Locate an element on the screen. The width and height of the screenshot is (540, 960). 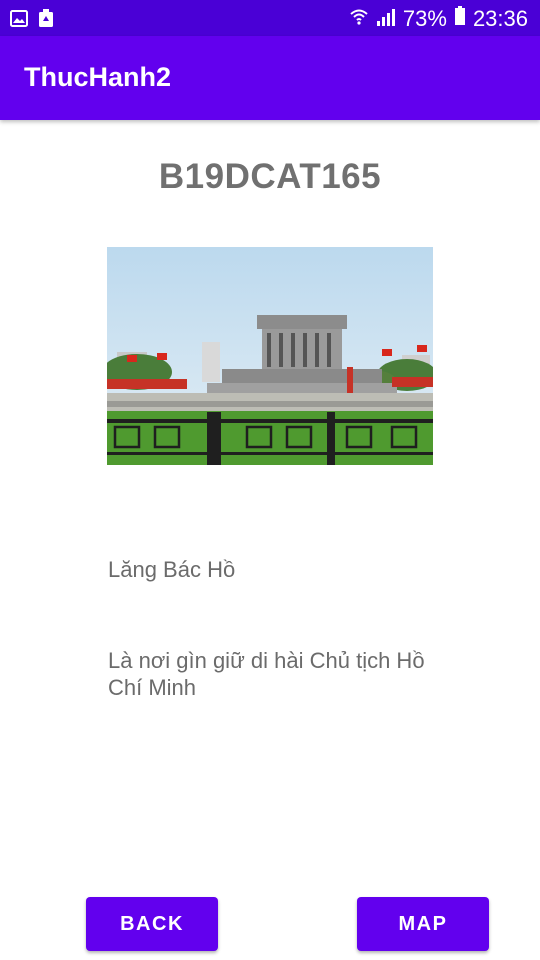
status-left-icons is located at coordinates (32, 21).